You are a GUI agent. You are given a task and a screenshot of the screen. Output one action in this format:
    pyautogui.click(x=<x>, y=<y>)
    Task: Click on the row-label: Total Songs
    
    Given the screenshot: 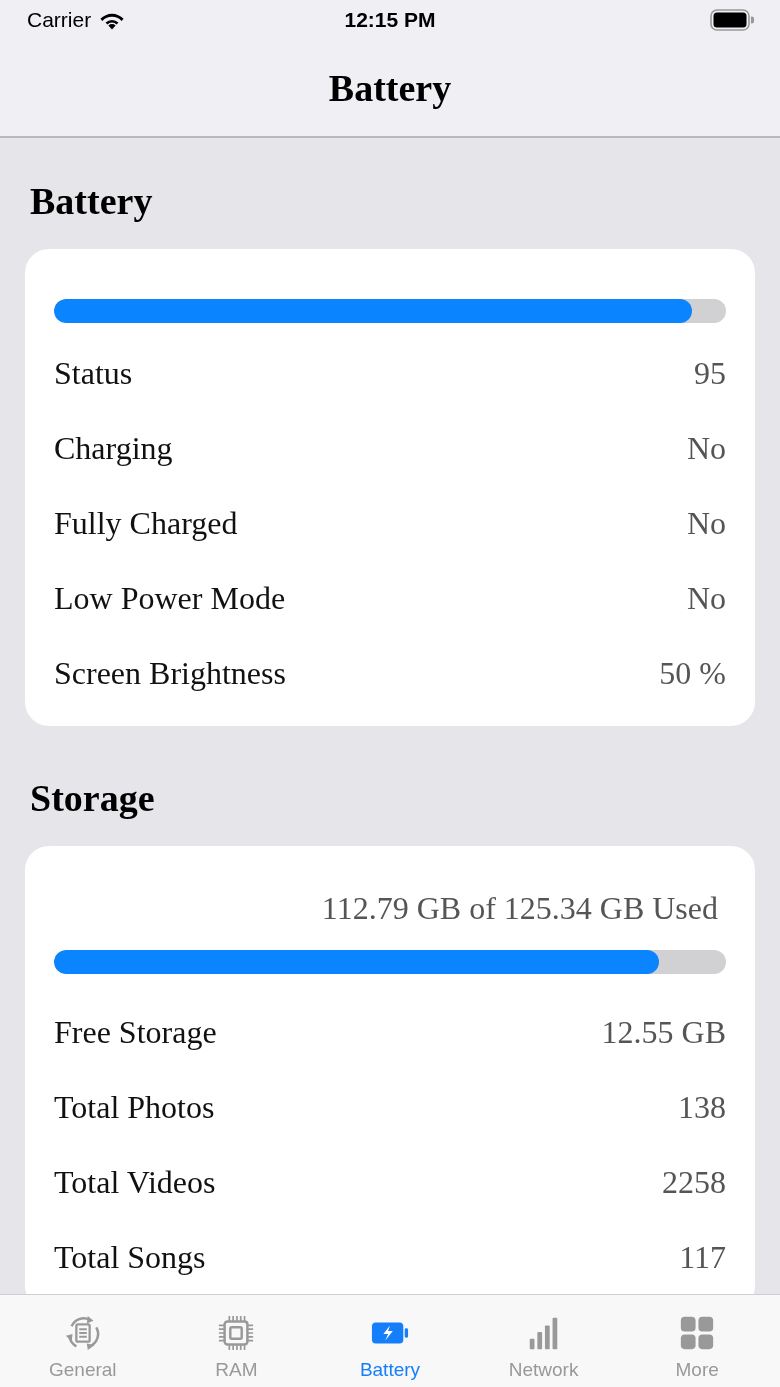 What is the action you would take?
    pyautogui.click(x=130, y=1257)
    